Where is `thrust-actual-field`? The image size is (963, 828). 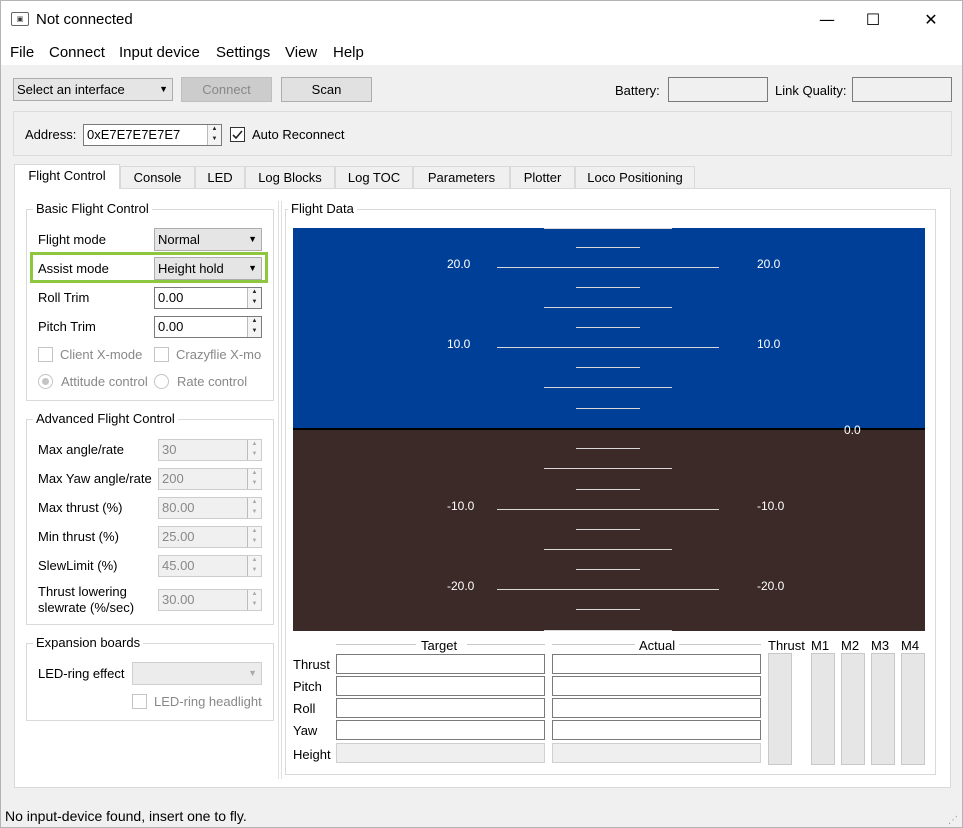 thrust-actual-field is located at coordinates (656, 664).